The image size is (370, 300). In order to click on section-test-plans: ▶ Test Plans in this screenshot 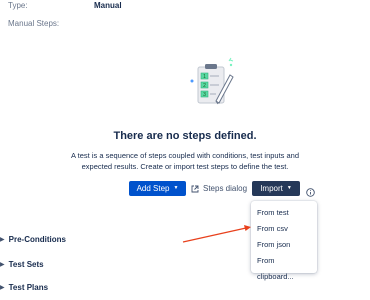, I will do `click(24, 287)`.